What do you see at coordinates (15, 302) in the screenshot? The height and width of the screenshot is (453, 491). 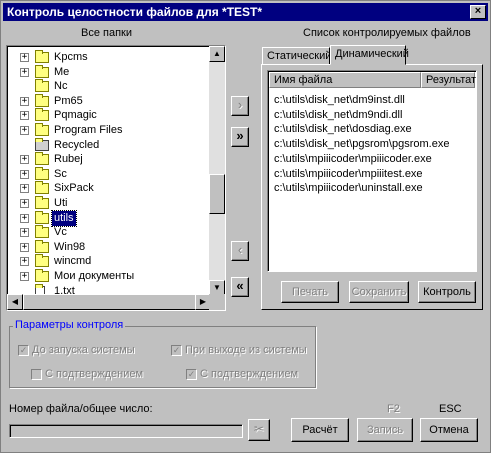 I see `scroll-left-icon: ◀` at bounding box center [15, 302].